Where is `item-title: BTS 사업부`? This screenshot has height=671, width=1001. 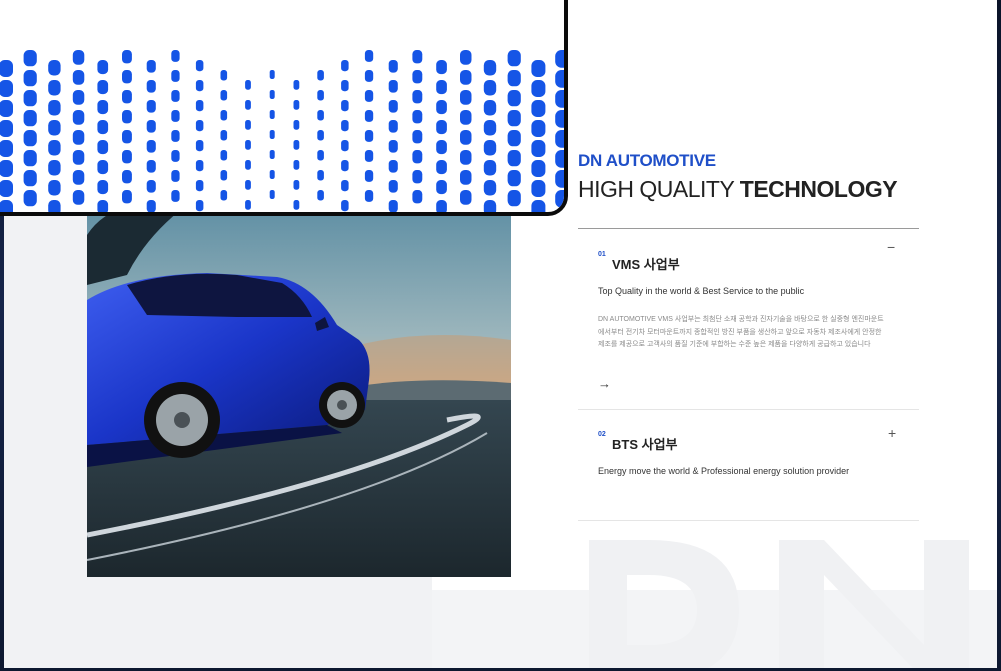 item-title: BTS 사업부 is located at coordinates (645, 443).